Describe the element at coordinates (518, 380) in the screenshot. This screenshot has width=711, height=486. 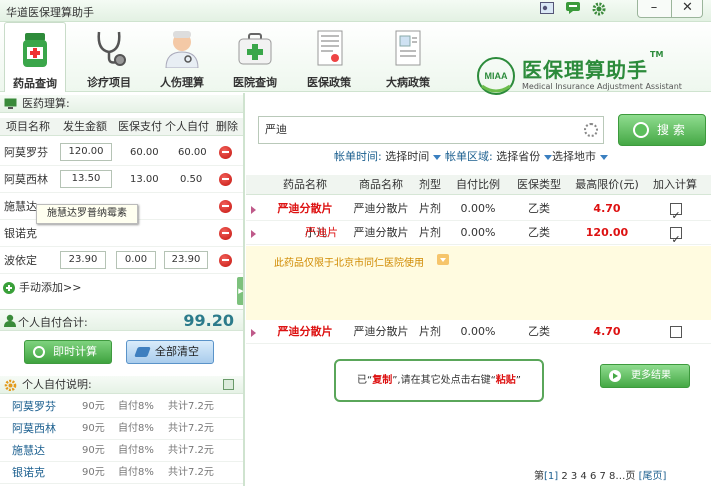
I see `toast-text: ”` at that location.